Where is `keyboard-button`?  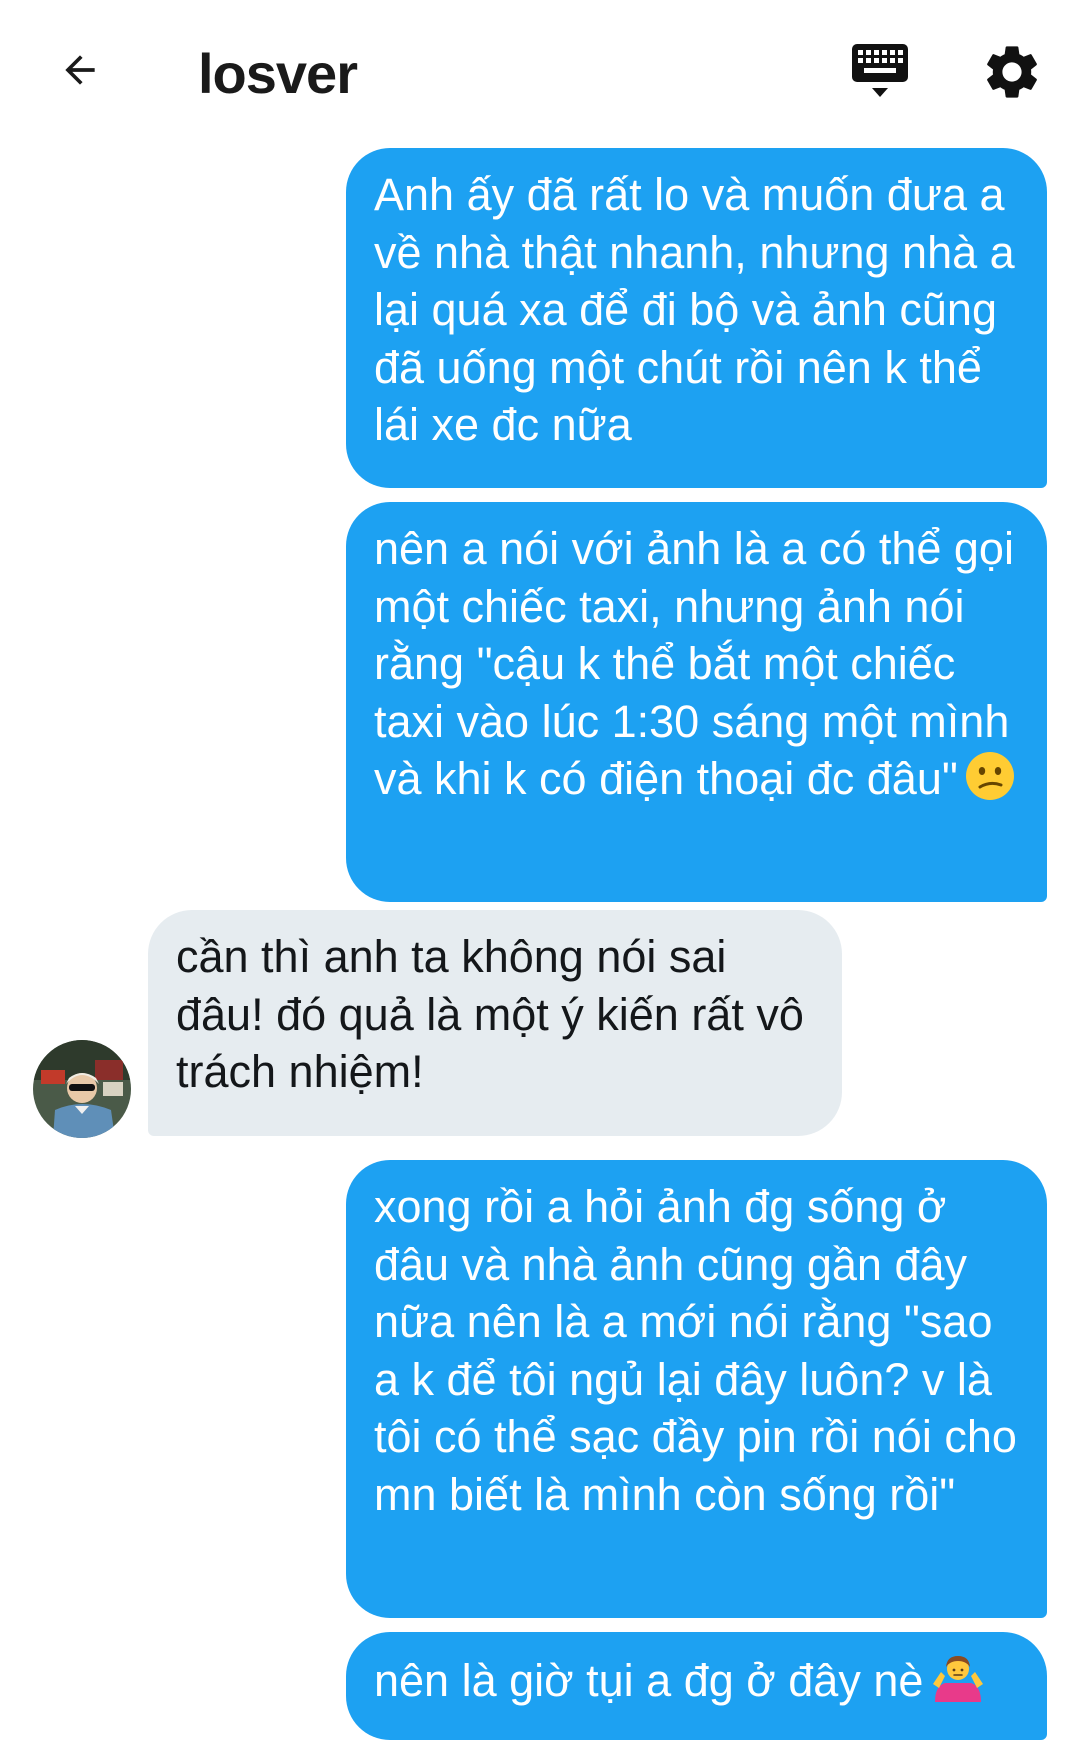
keyboard-button is located at coordinates (880, 72).